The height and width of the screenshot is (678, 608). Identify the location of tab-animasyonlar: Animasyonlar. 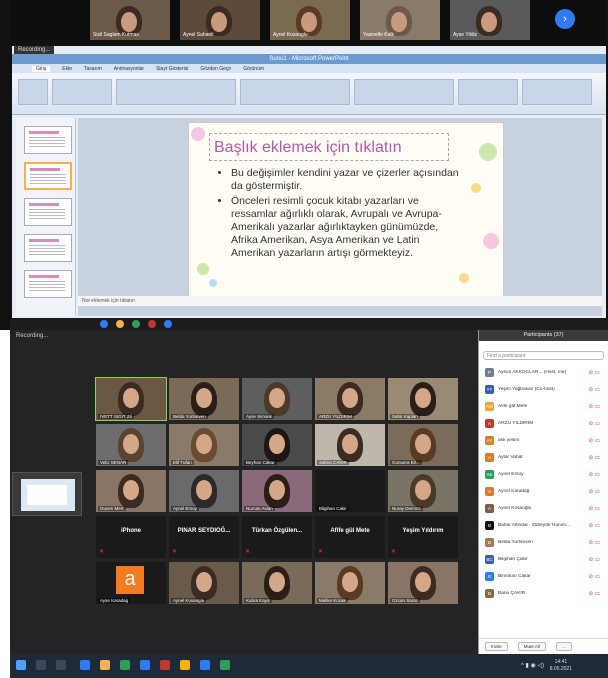
(129, 69).